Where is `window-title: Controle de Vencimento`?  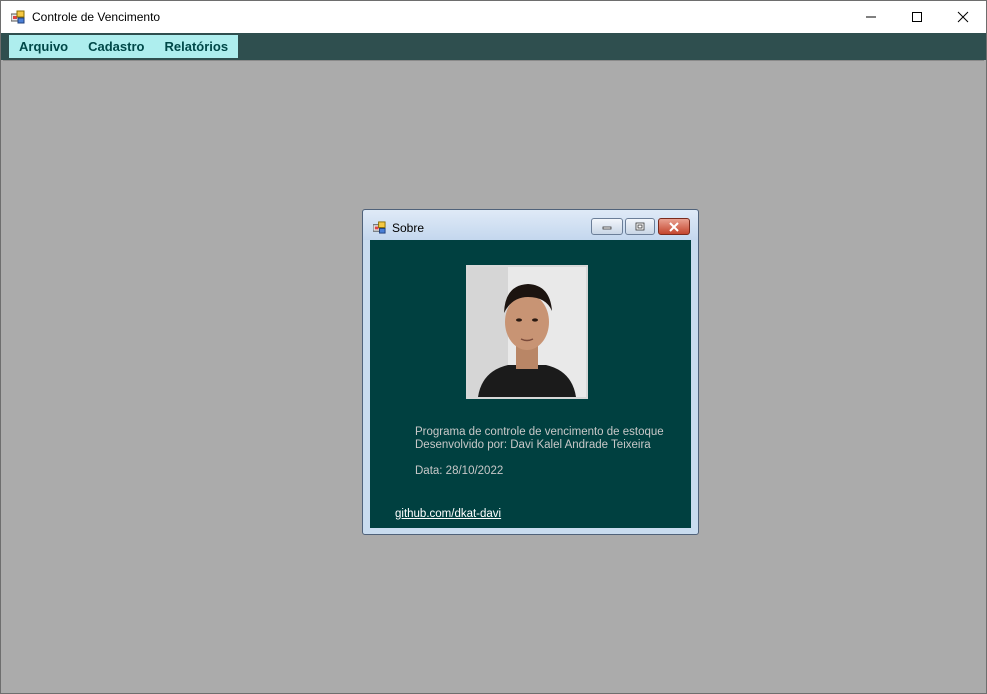
window-title: Controle de Vencimento is located at coordinates (96, 17).